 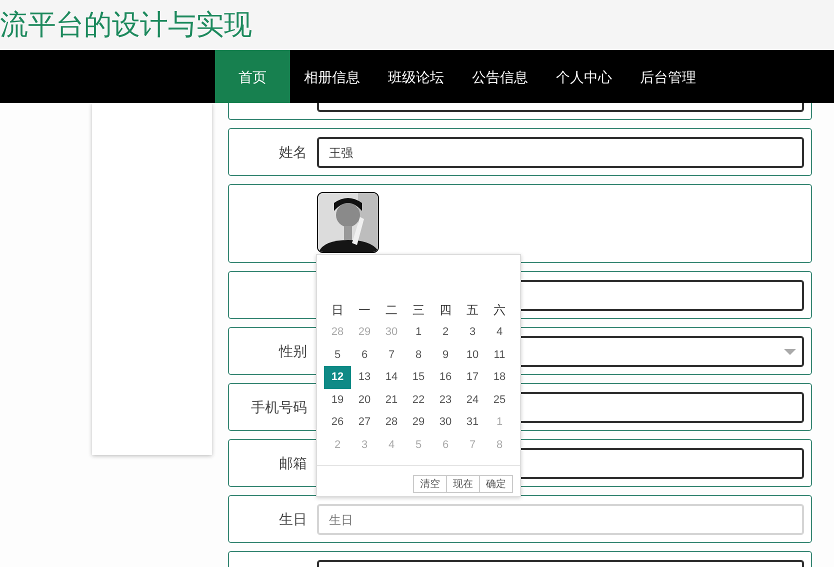 What do you see at coordinates (292, 463) in the screenshot?
I see `field-label: 邮箱` at bounding box center [292, 463].